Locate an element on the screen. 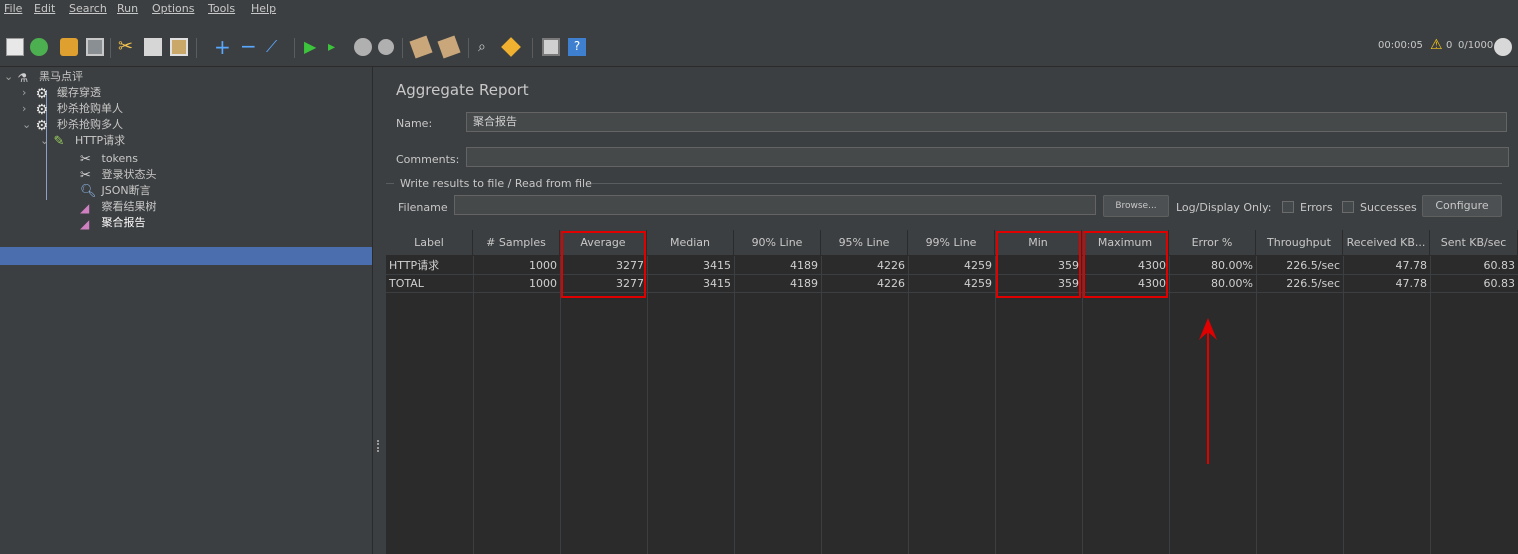  errors-label: Errors is located at coordinates (1316, 207).